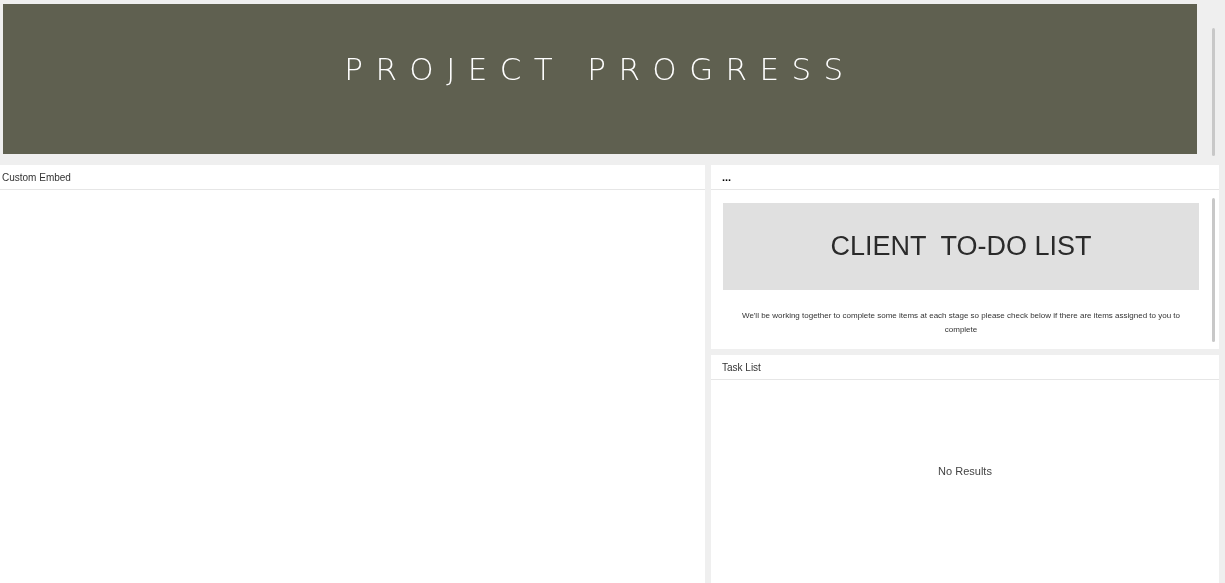 The height and width of the screenshot is (583, 1225). Describe the element at coordinates (600, 69) in the screenshot. I see `banner-title: PROJECT PROGRESS` at that location.